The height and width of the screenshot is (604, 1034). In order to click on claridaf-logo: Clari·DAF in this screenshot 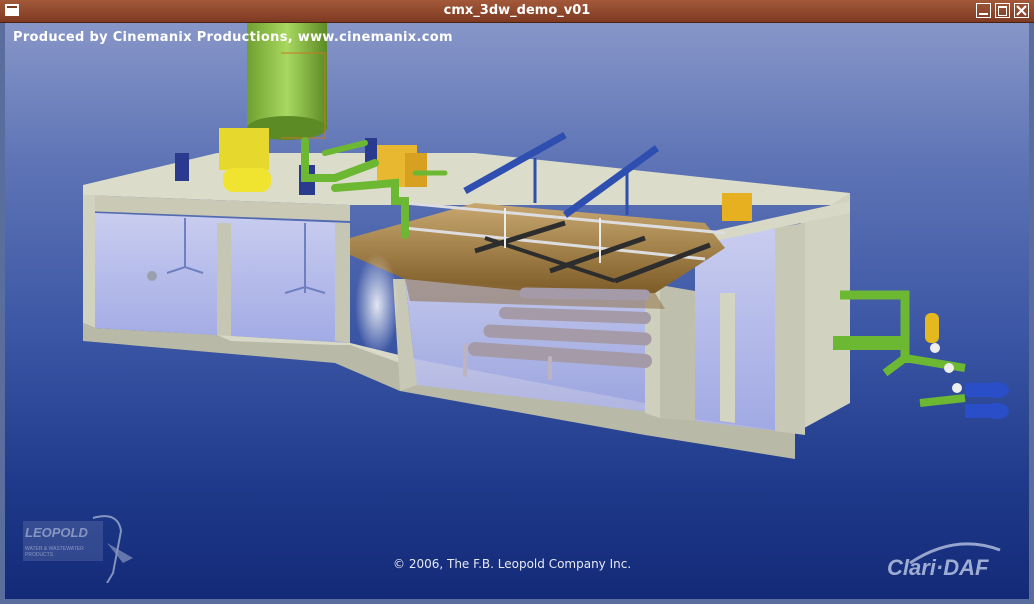, I will do `click(938, 567)`.